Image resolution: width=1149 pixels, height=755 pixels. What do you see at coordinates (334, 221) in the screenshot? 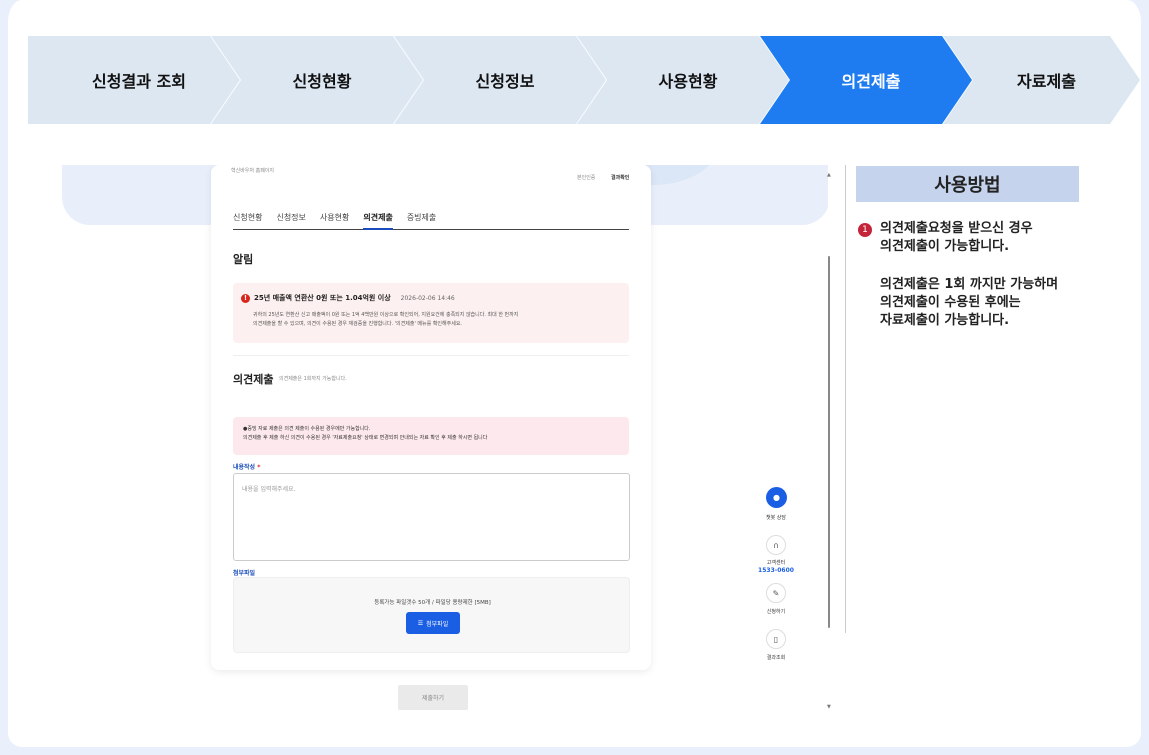
I see `tab-usage: 사용현황` at bounding box center [334, 221].